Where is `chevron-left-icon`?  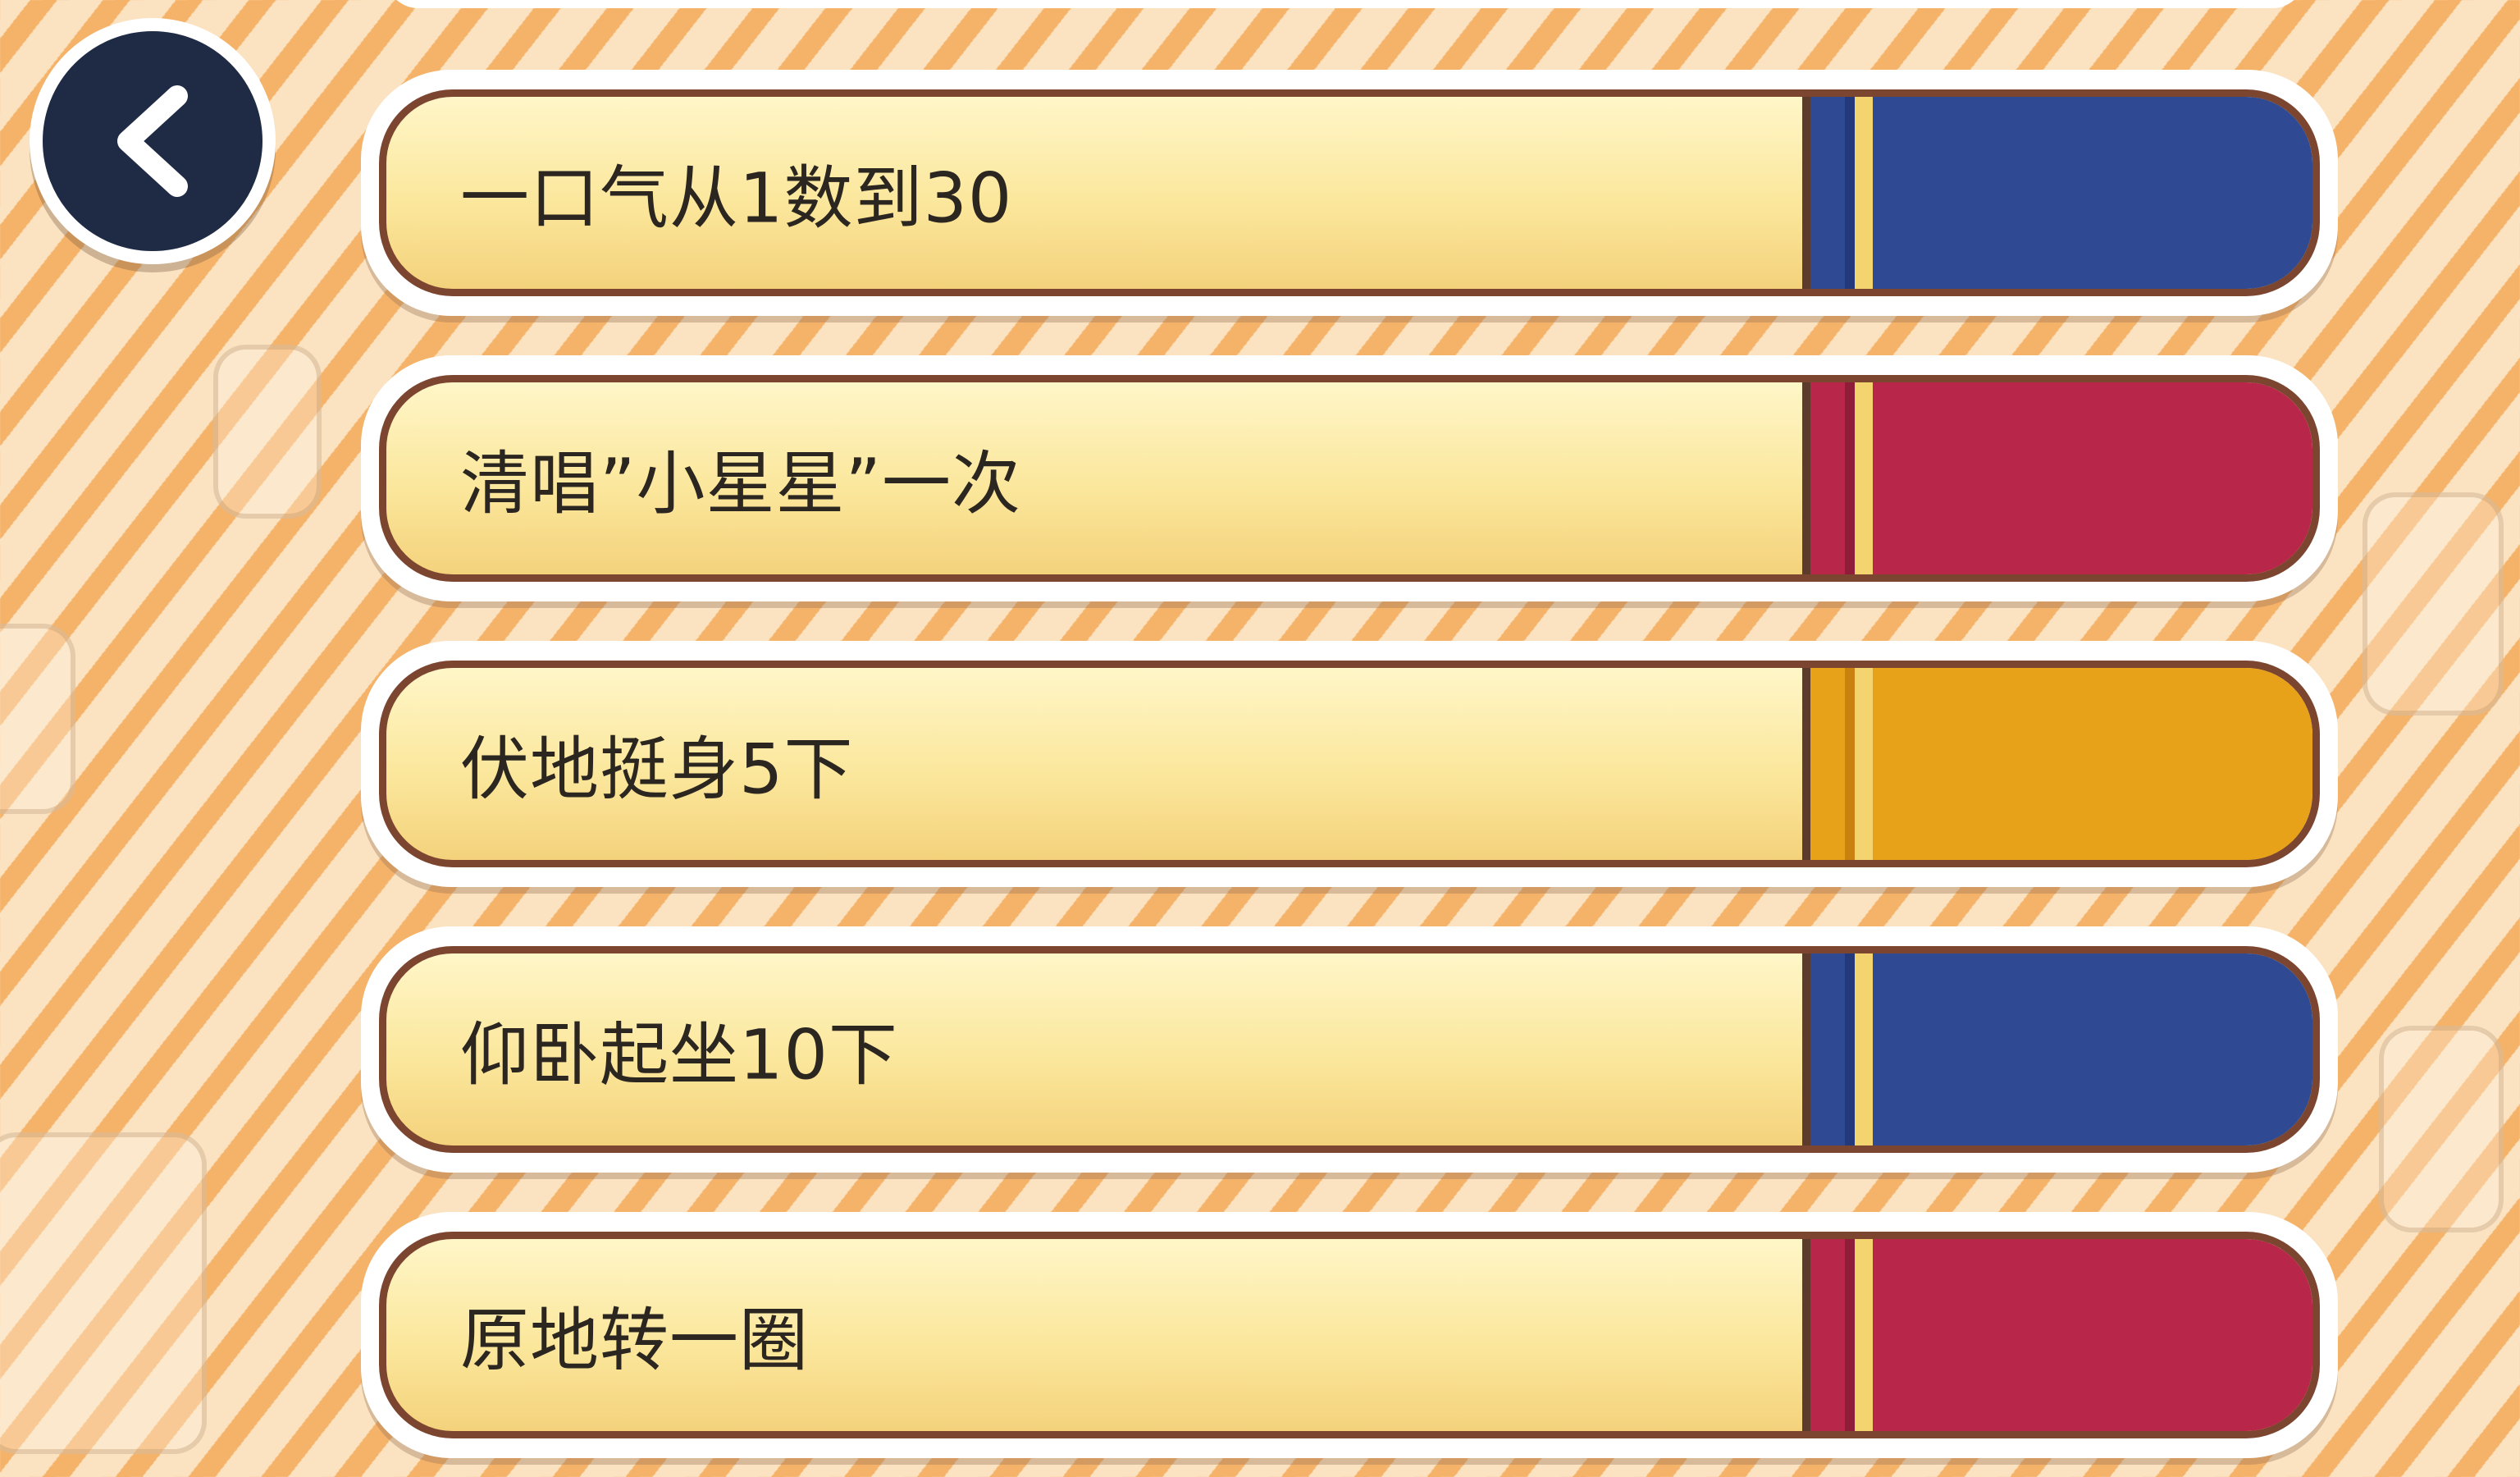
chevron-left-icon is located at coordinates (153, 141).